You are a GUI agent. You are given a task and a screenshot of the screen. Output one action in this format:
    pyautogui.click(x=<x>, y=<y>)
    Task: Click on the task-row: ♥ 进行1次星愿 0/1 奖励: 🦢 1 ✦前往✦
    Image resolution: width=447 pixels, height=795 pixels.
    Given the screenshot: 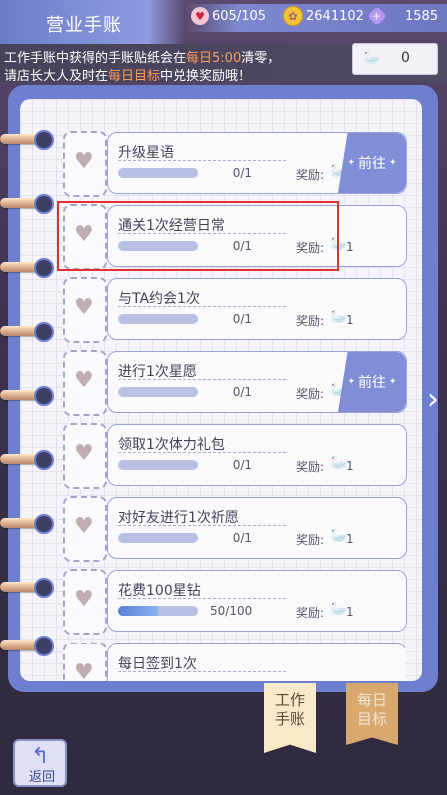 What is the action you would take?
    pyautogui.click(x=235, y=383)
    